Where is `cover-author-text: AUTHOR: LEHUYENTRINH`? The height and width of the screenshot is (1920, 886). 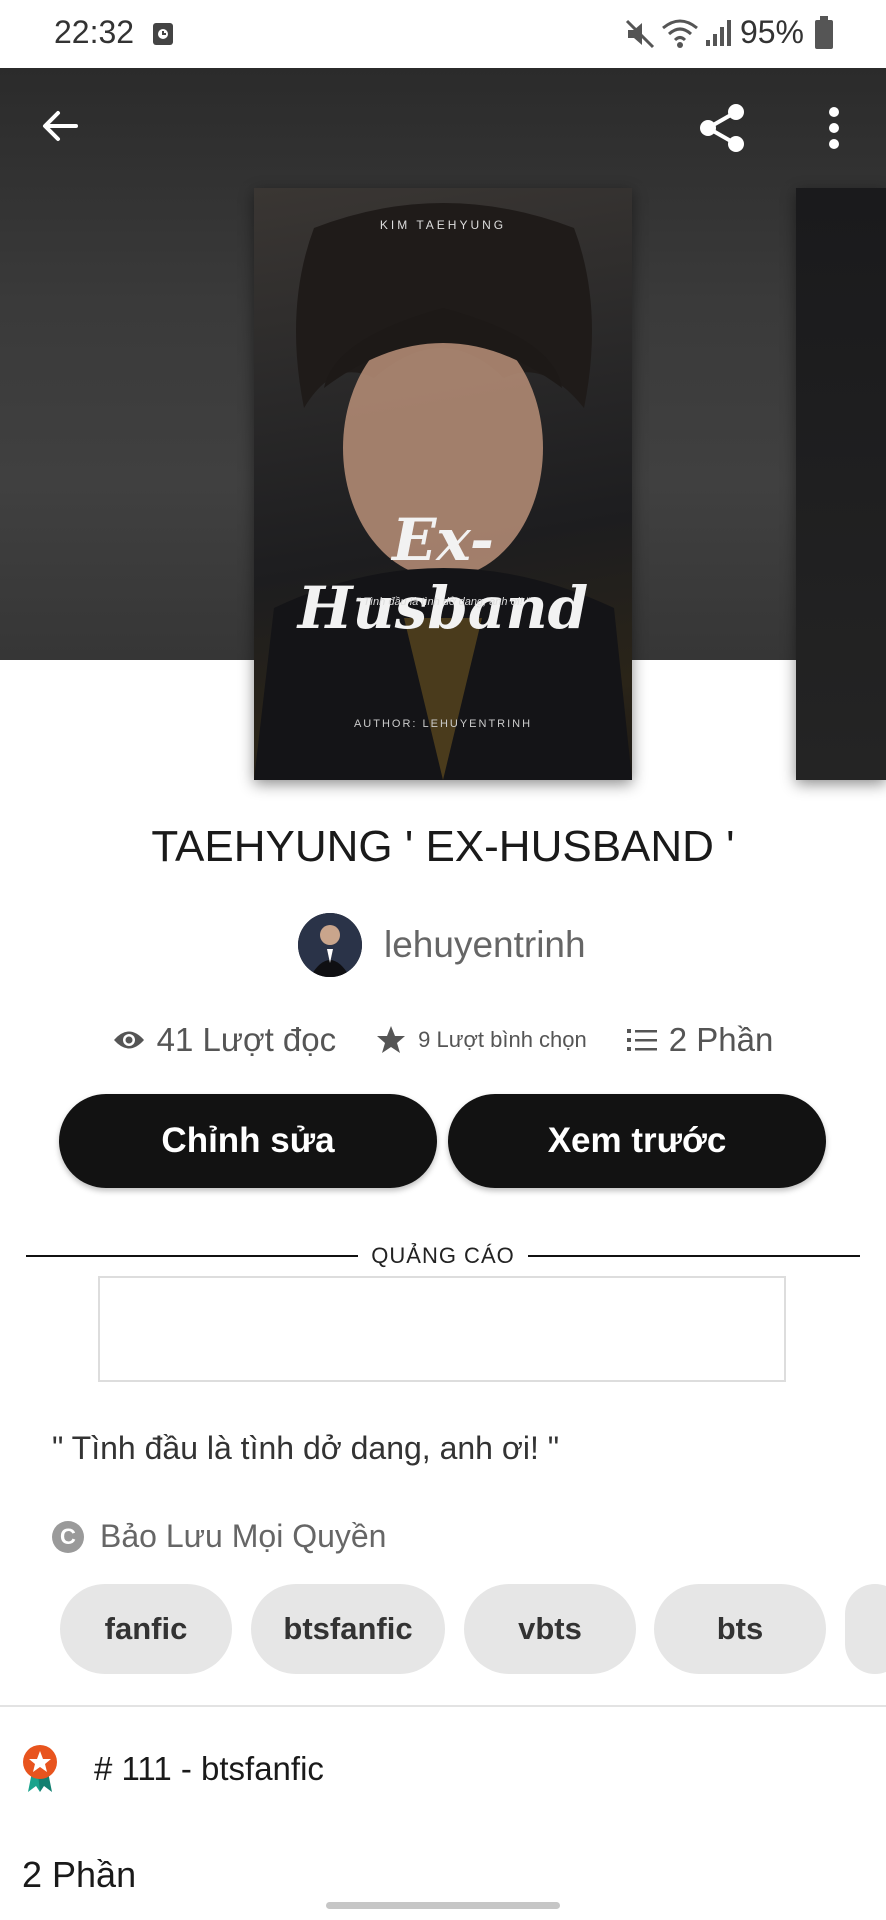 cover-author-text: AUTHOR: LEHUYENTRINH is located at coordinates (443, 724).